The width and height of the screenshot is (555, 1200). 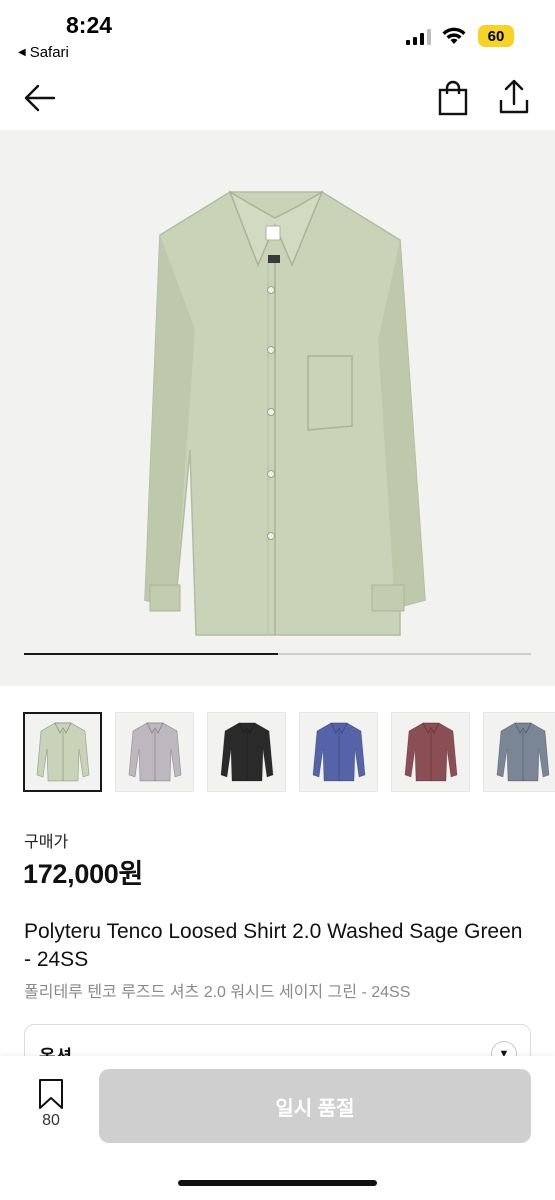 What do you see at coordinates (514, 97) in the screenshot?
I see `share-icon` at bounding box center [514, 97].